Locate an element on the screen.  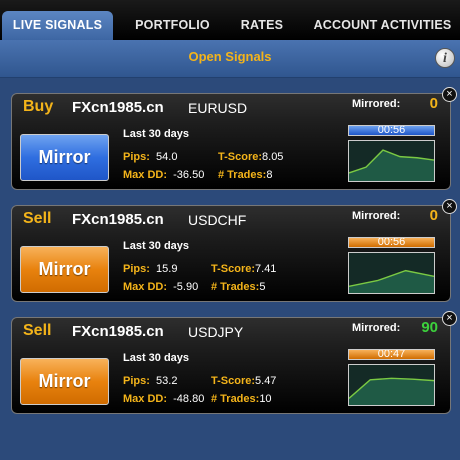
maxdd-stat: Max DD: -48.80 is located at coordinates (163, 399).